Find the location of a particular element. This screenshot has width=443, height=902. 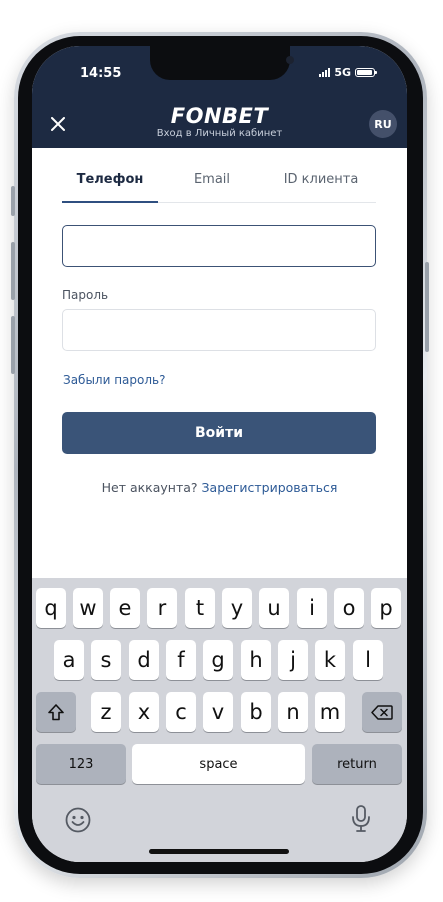

shift-icon is located at coordinates (56, 711).